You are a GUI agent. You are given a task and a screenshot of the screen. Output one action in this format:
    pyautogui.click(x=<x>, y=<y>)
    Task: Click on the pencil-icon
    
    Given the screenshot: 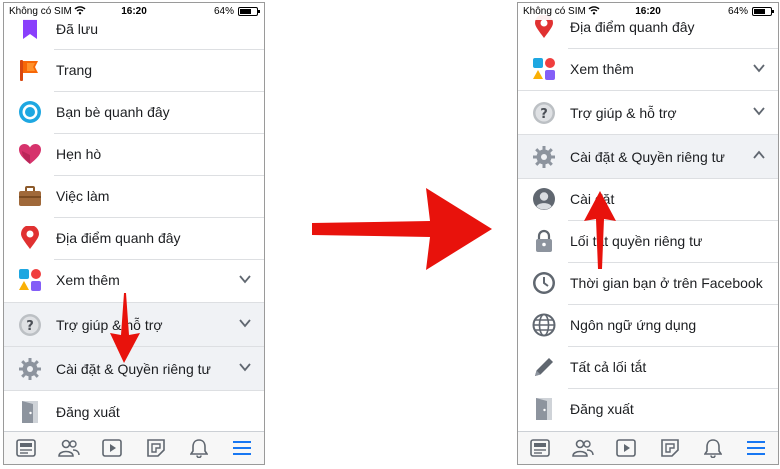 What is the action you would take?
    pyautogui.click(x=544, y=367)
    